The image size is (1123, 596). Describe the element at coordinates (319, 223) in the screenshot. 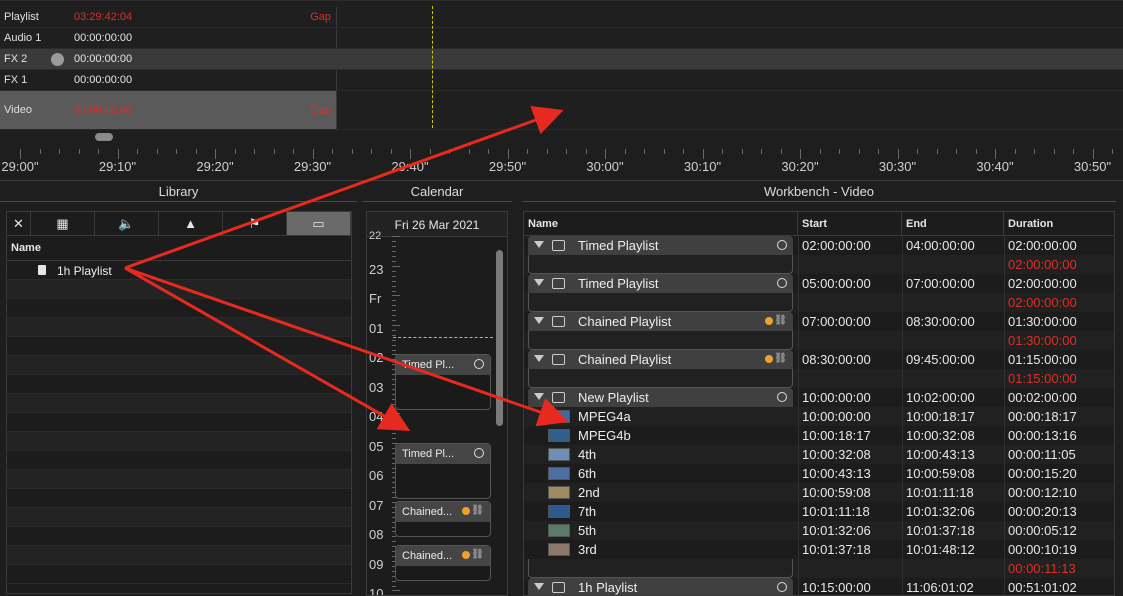

I see `window-icon: ▭` at that location.